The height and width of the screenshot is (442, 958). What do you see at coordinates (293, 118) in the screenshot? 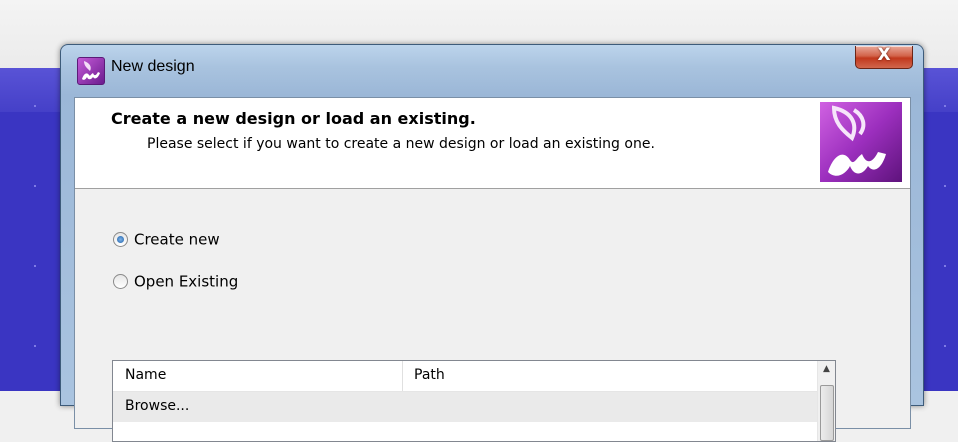
I see `banner-title: Create a new design or load an existing.` at bounding box center [293, 118].